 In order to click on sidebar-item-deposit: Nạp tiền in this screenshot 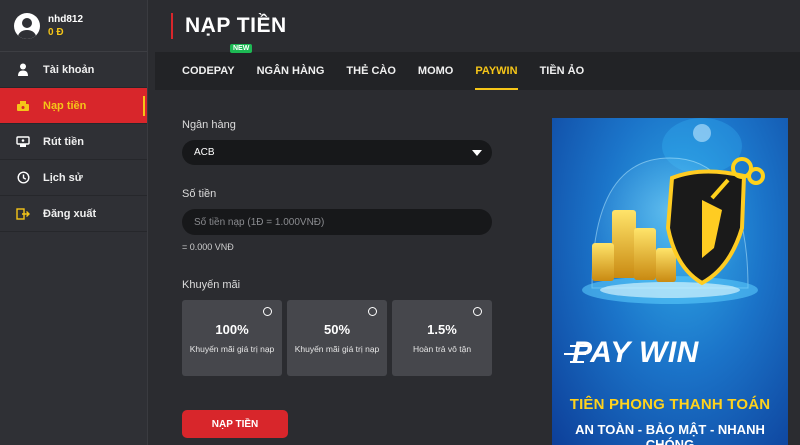, I will do `click(73, 106)`.